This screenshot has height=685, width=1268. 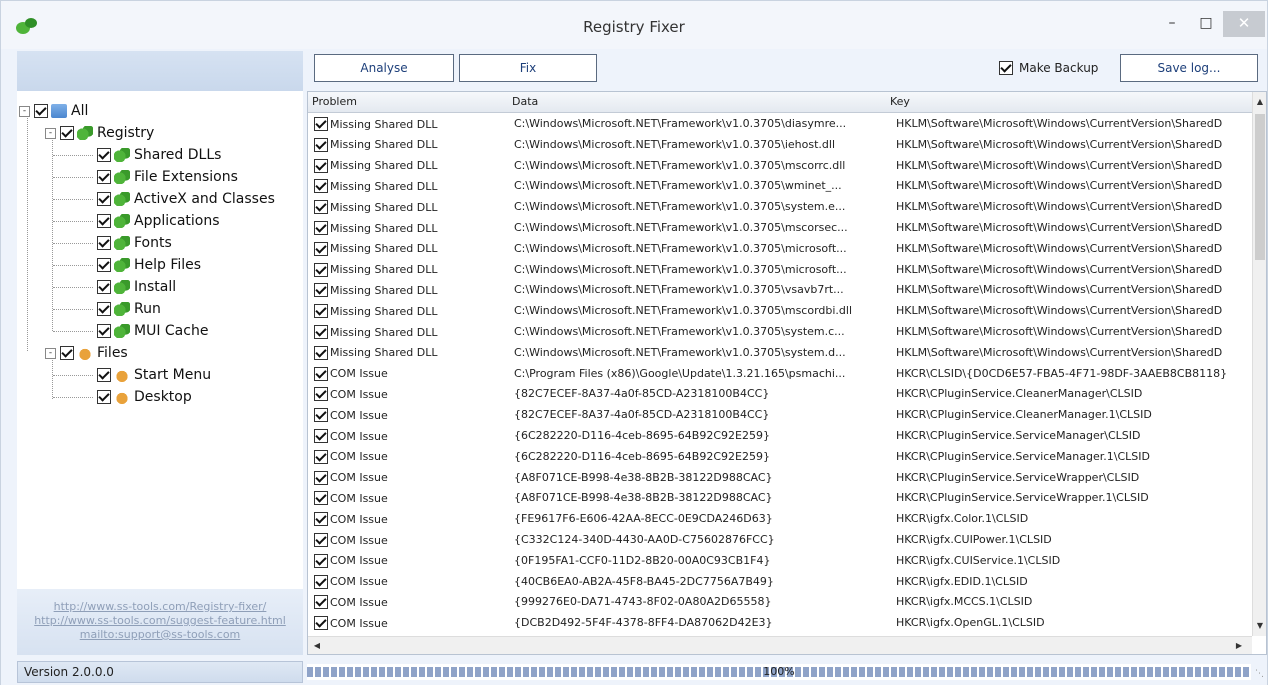 What do you see at coordinates (86, 353) in the screenshot?
I see `tree-item-files: - Files` at bounding box center [86, 353].